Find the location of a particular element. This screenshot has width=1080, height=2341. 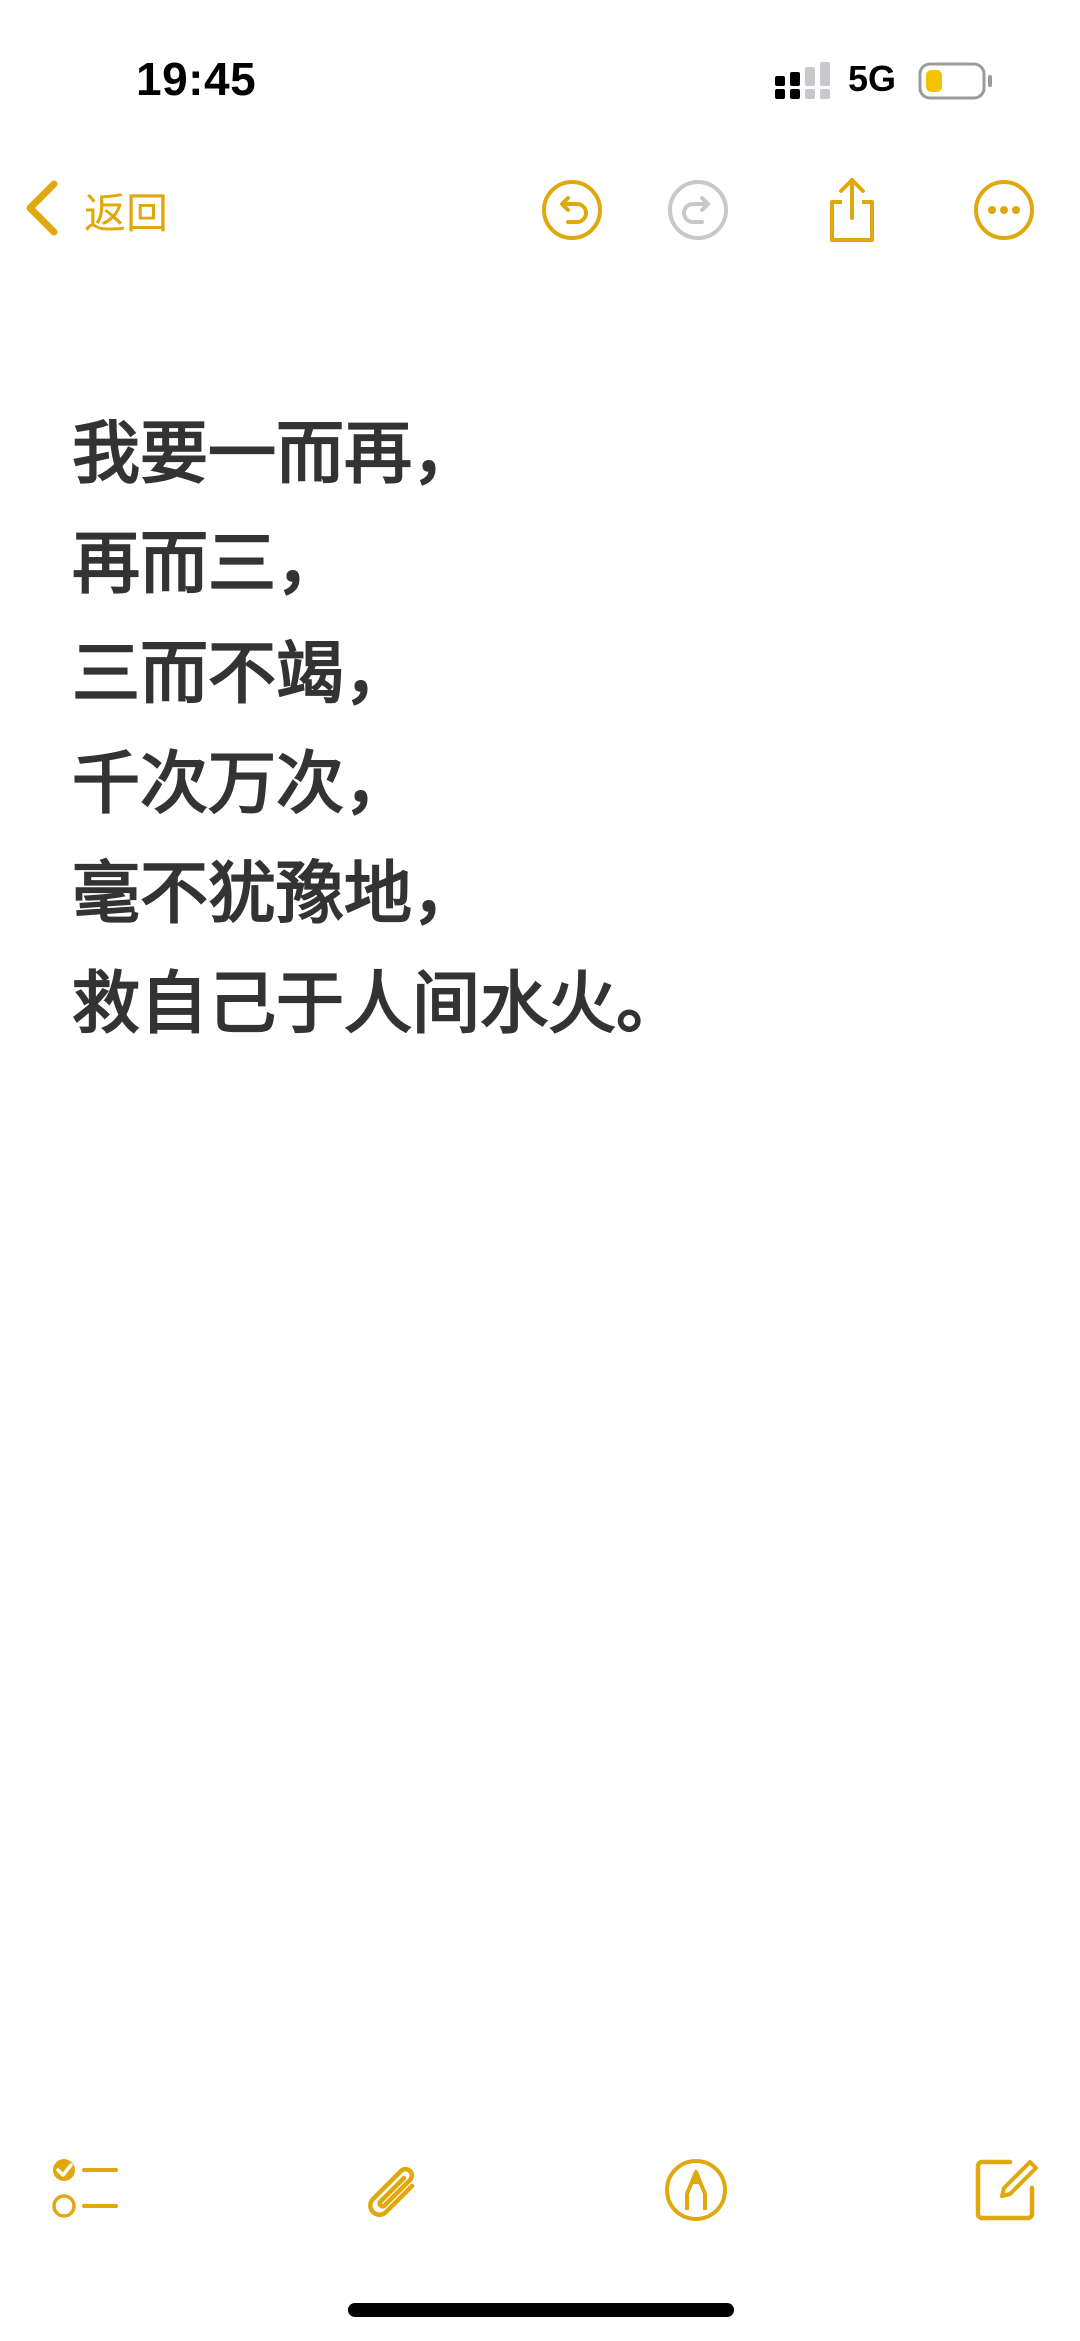

battery-low-icon is located at coordinates (956, 81).